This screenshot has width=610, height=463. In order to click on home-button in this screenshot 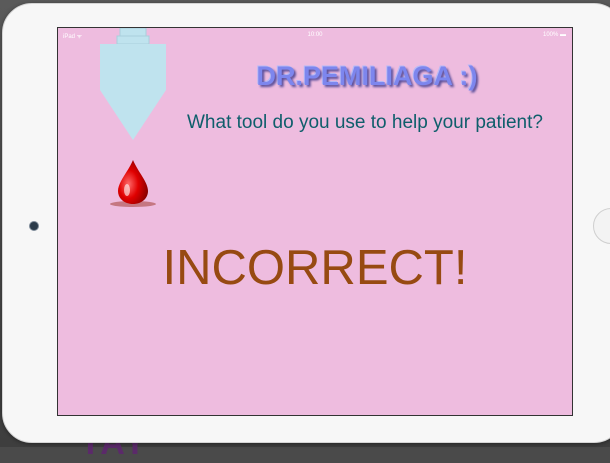, I will do `click(601, 226)`.